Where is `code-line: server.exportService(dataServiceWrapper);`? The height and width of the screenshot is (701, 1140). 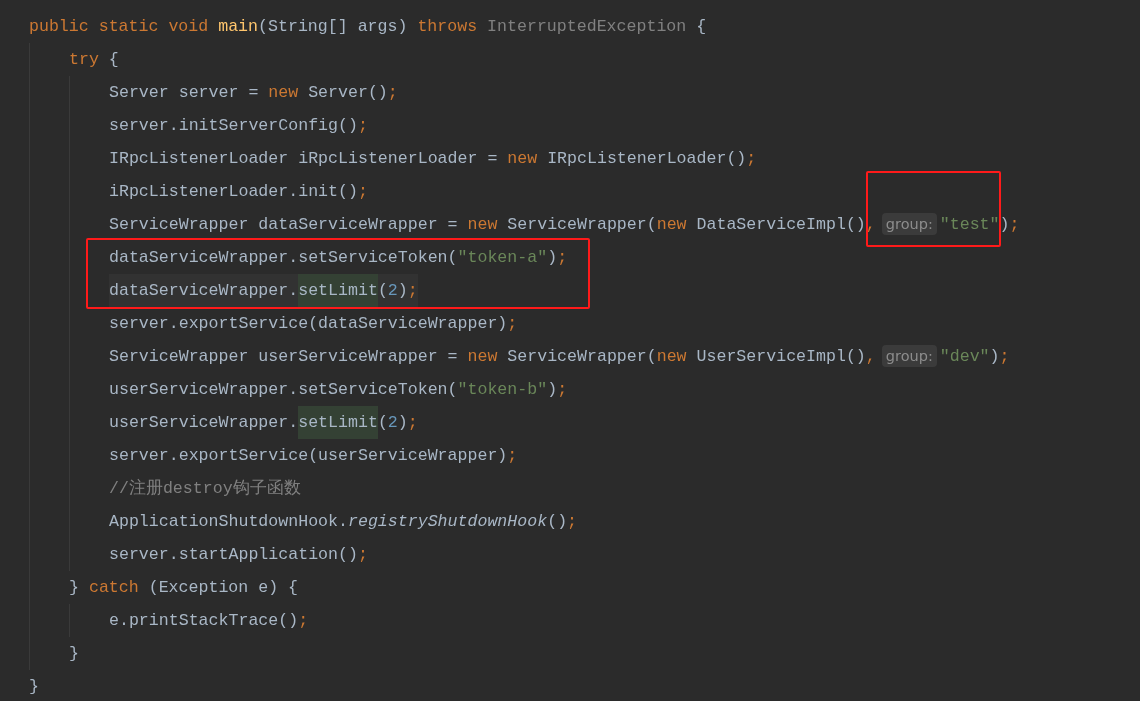
code-line: server.exportService(dataServiceWrapper); is located at coordinates (313, 324).